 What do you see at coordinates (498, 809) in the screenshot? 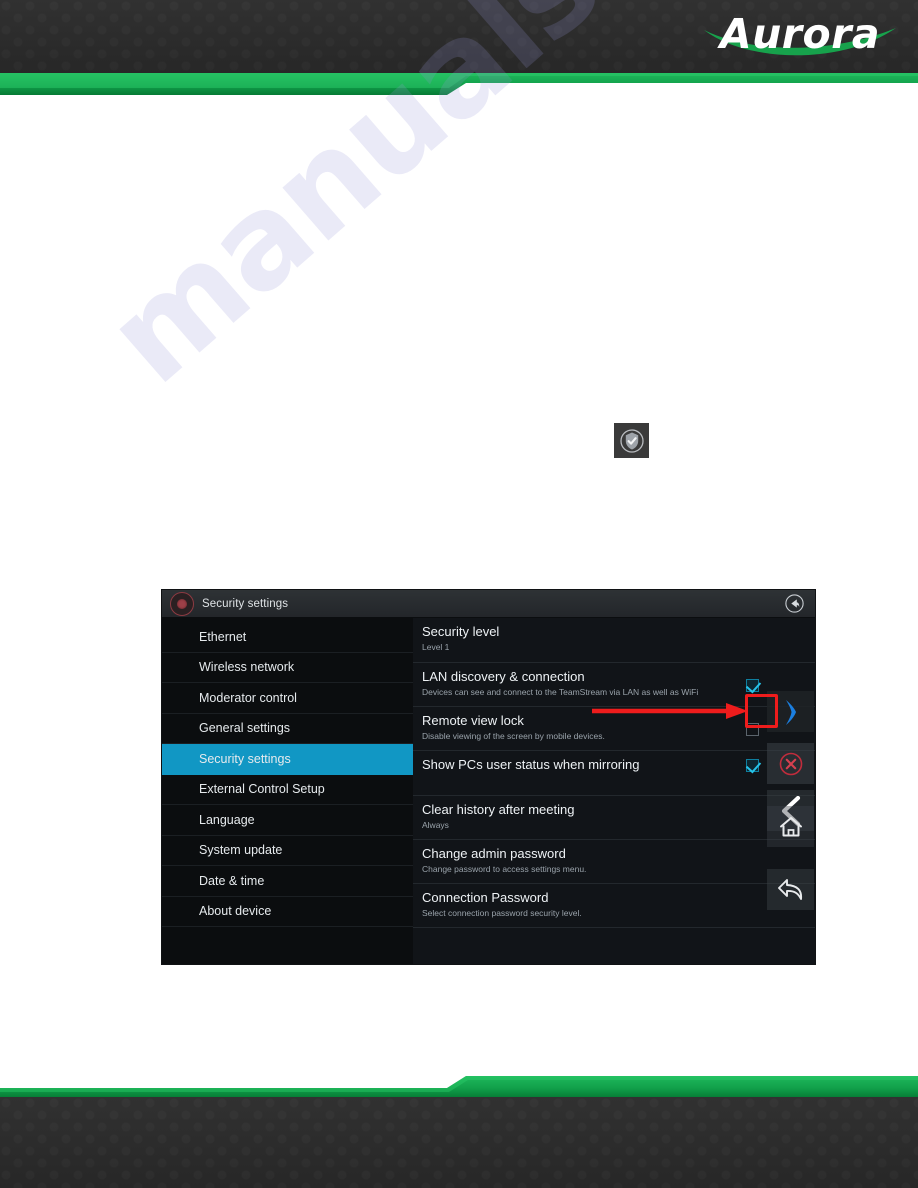
I see `setting-title: Clear history after meeting` at bounding box center [498, 809].